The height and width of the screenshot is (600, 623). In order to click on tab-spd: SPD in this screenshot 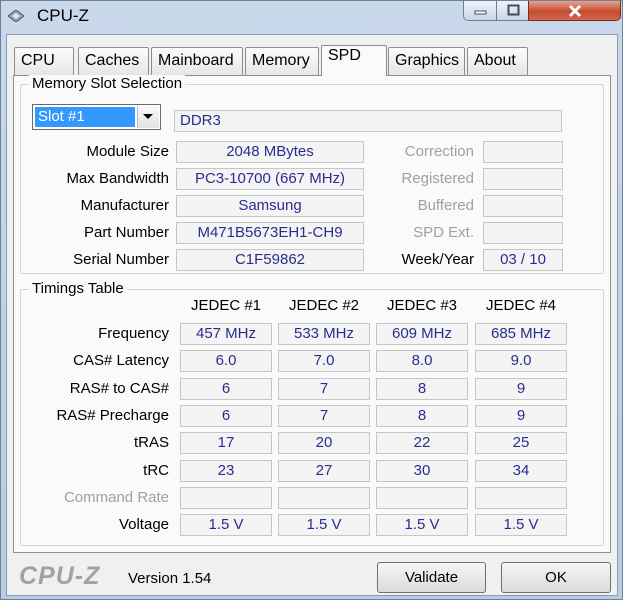, I will do `click(354, 60)`.